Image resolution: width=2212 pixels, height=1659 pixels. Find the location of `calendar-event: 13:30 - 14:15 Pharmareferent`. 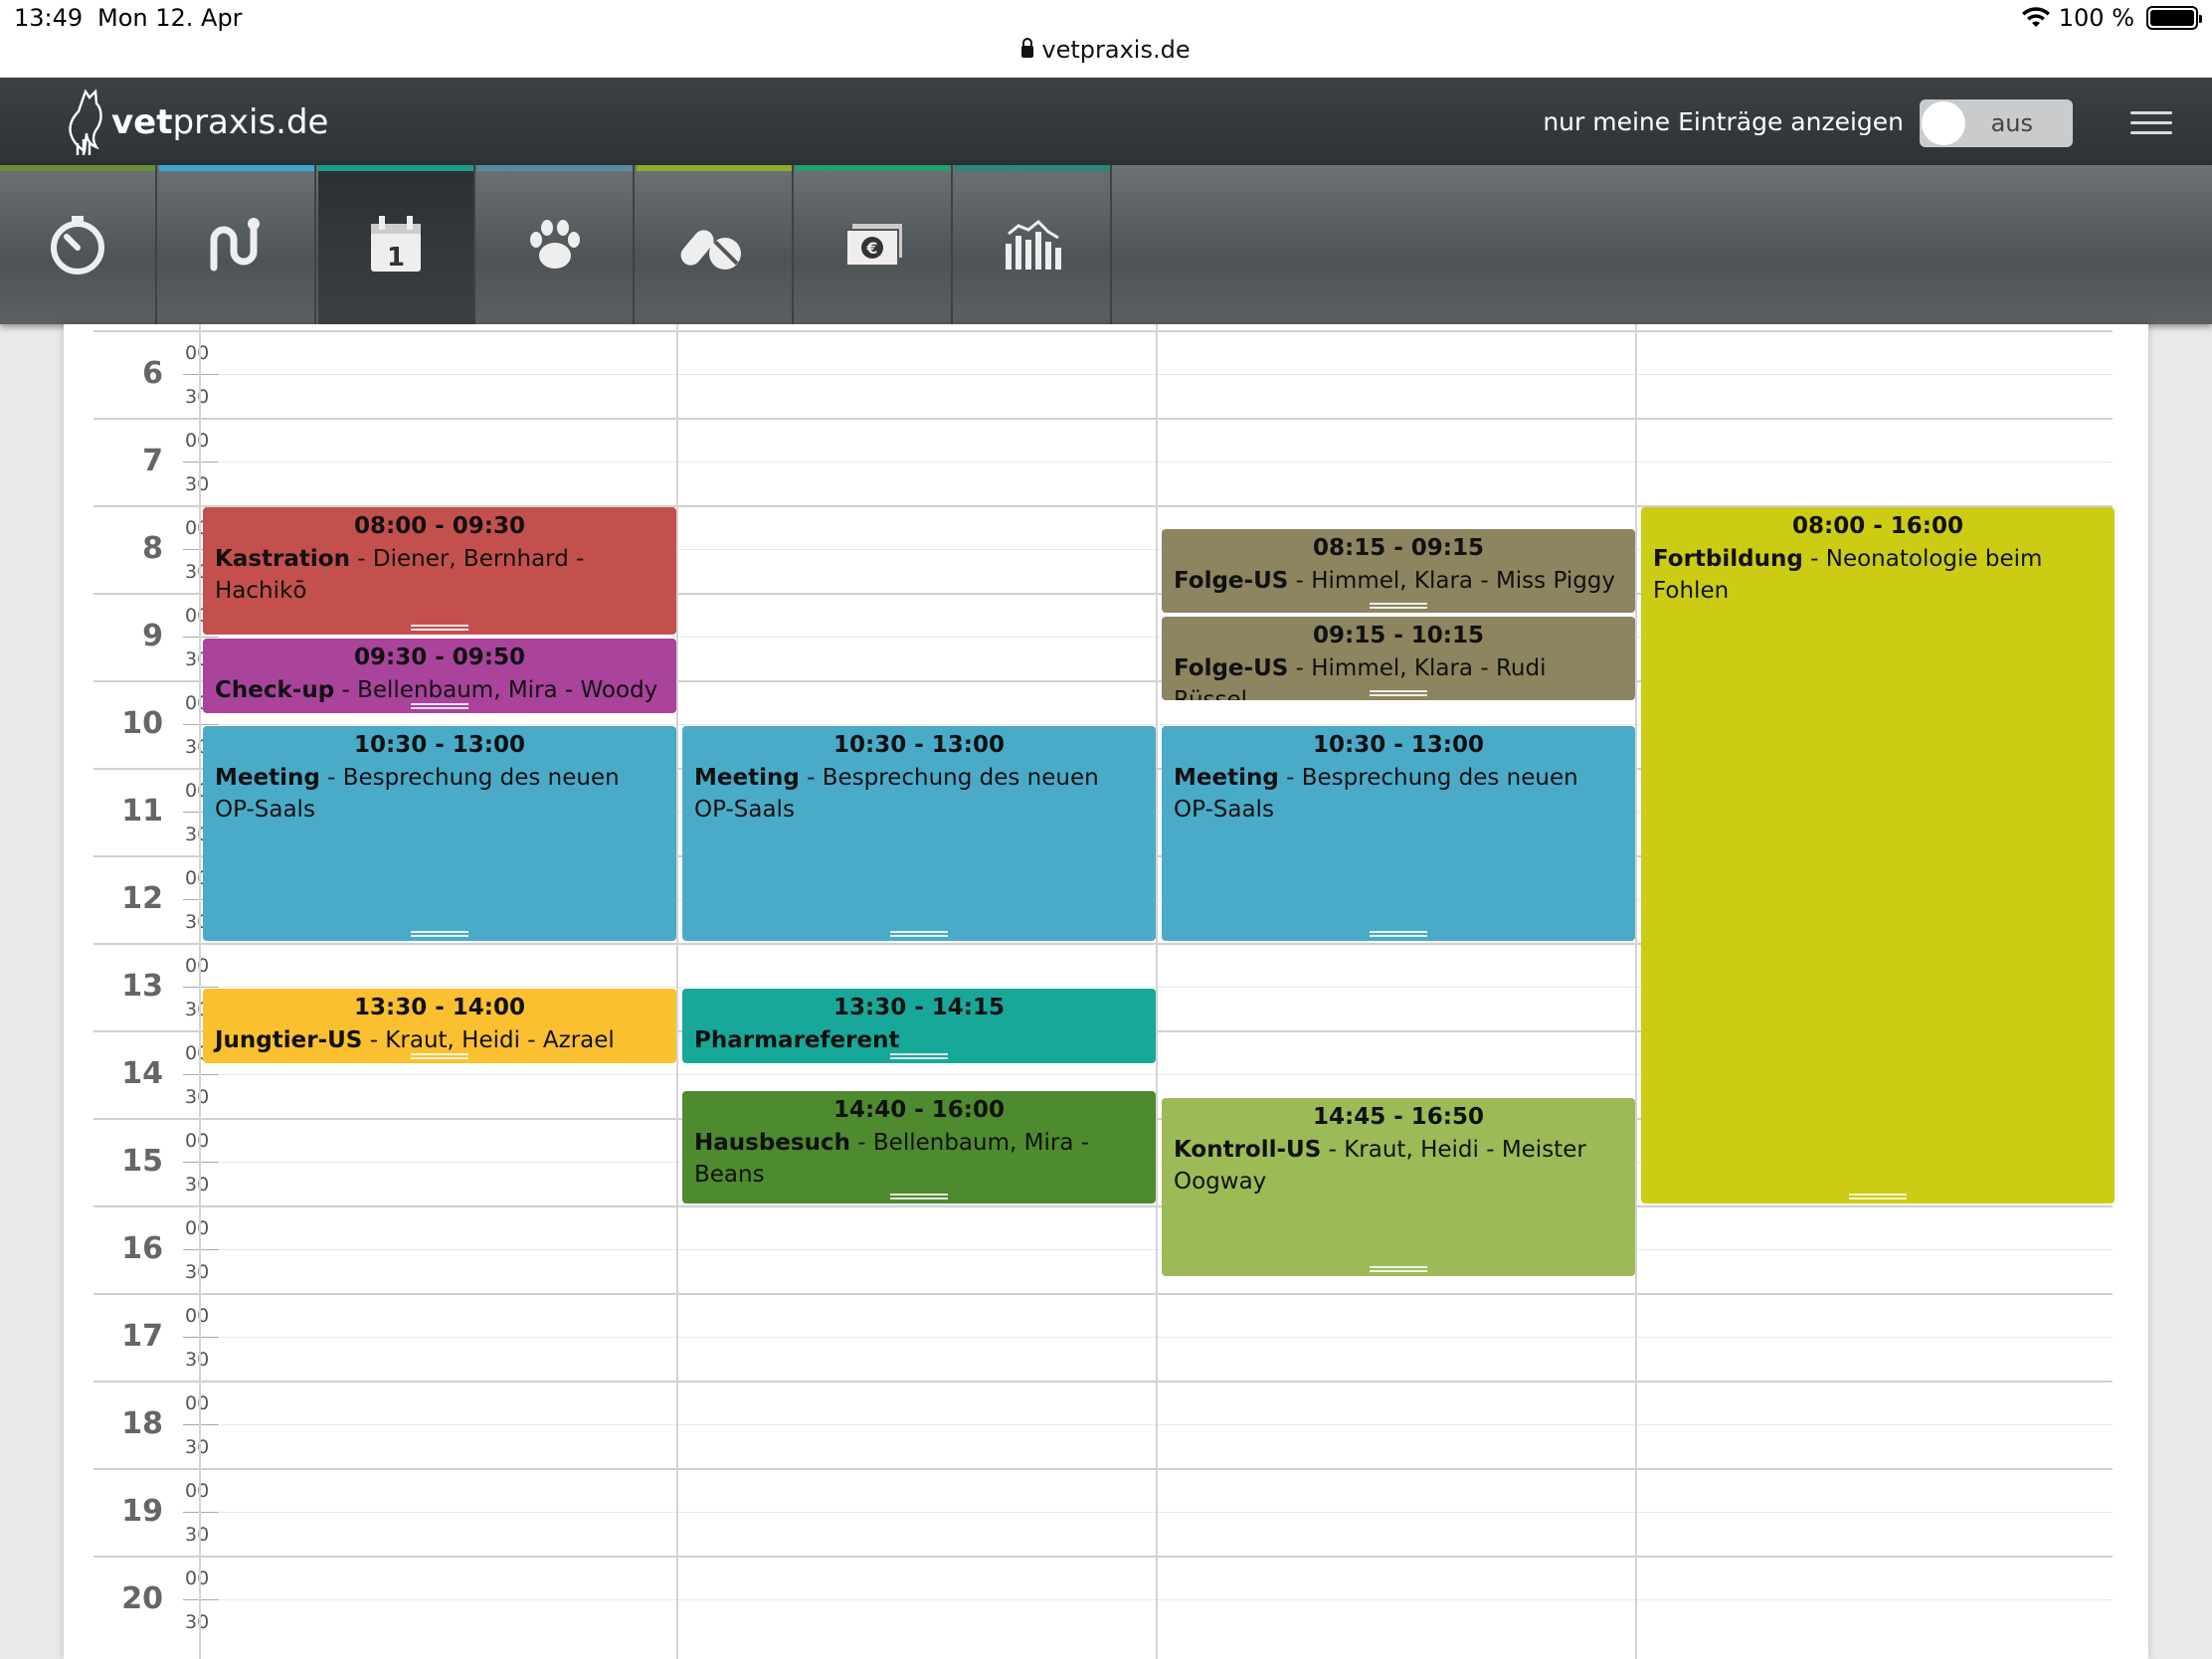

calendar-event: 13:30 - 14:15 Pharmareferent is located at coordinates (919, 1026).